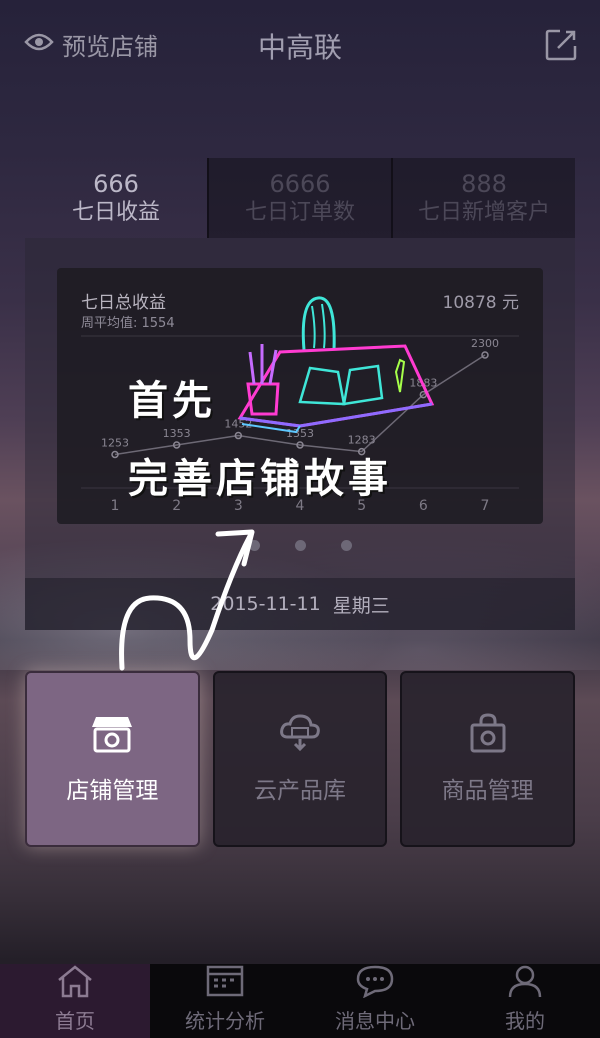  I want to click on page-title: 中高联, so click(299, 47).